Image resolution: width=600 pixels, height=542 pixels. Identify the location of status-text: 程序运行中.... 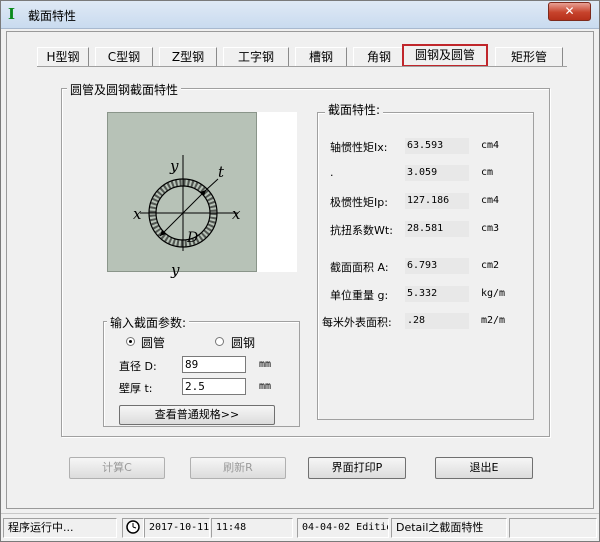
(60, 528).